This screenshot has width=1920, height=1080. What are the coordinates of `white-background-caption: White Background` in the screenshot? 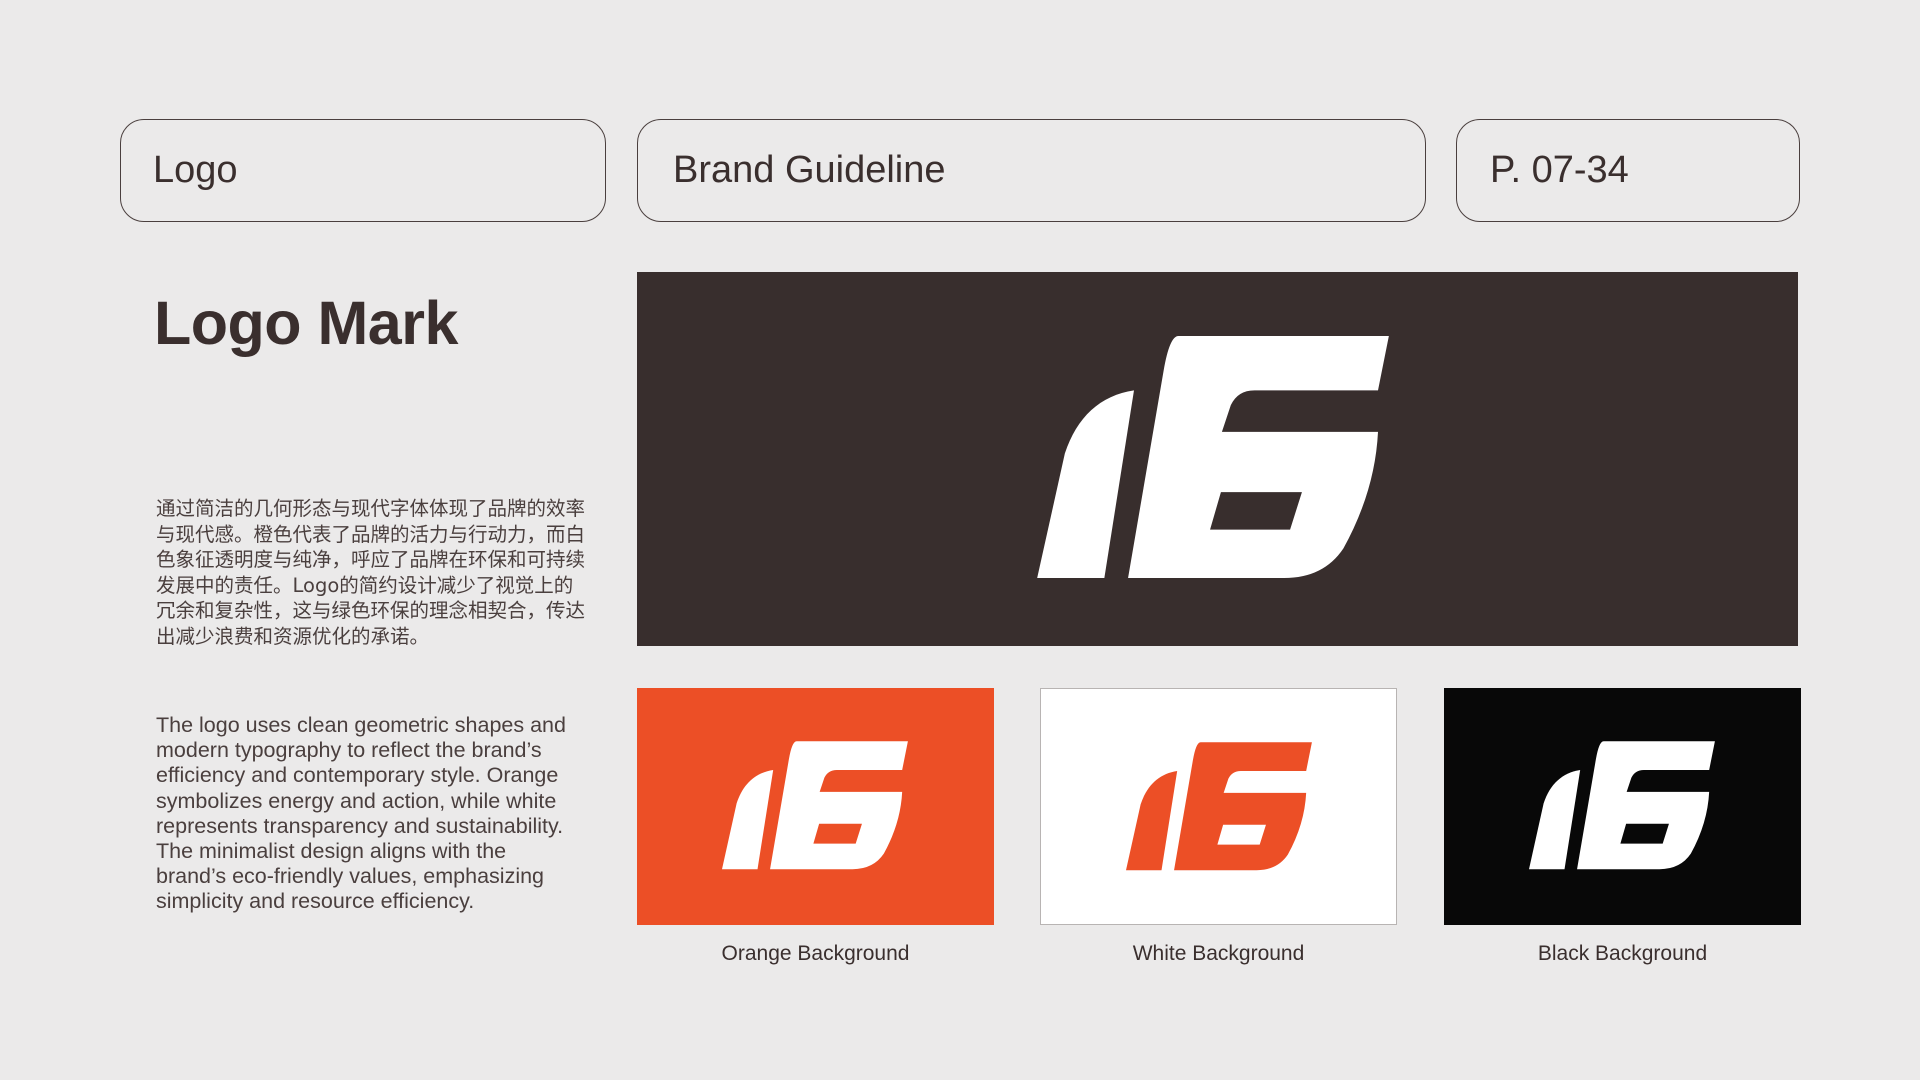 It's located at (1218, 953).